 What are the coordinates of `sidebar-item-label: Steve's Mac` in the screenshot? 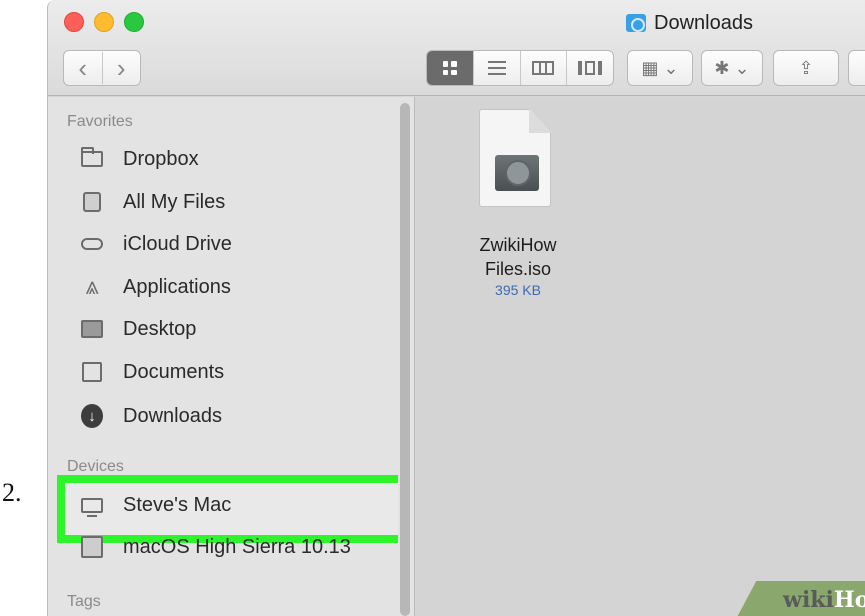 It's located at (177, 504).